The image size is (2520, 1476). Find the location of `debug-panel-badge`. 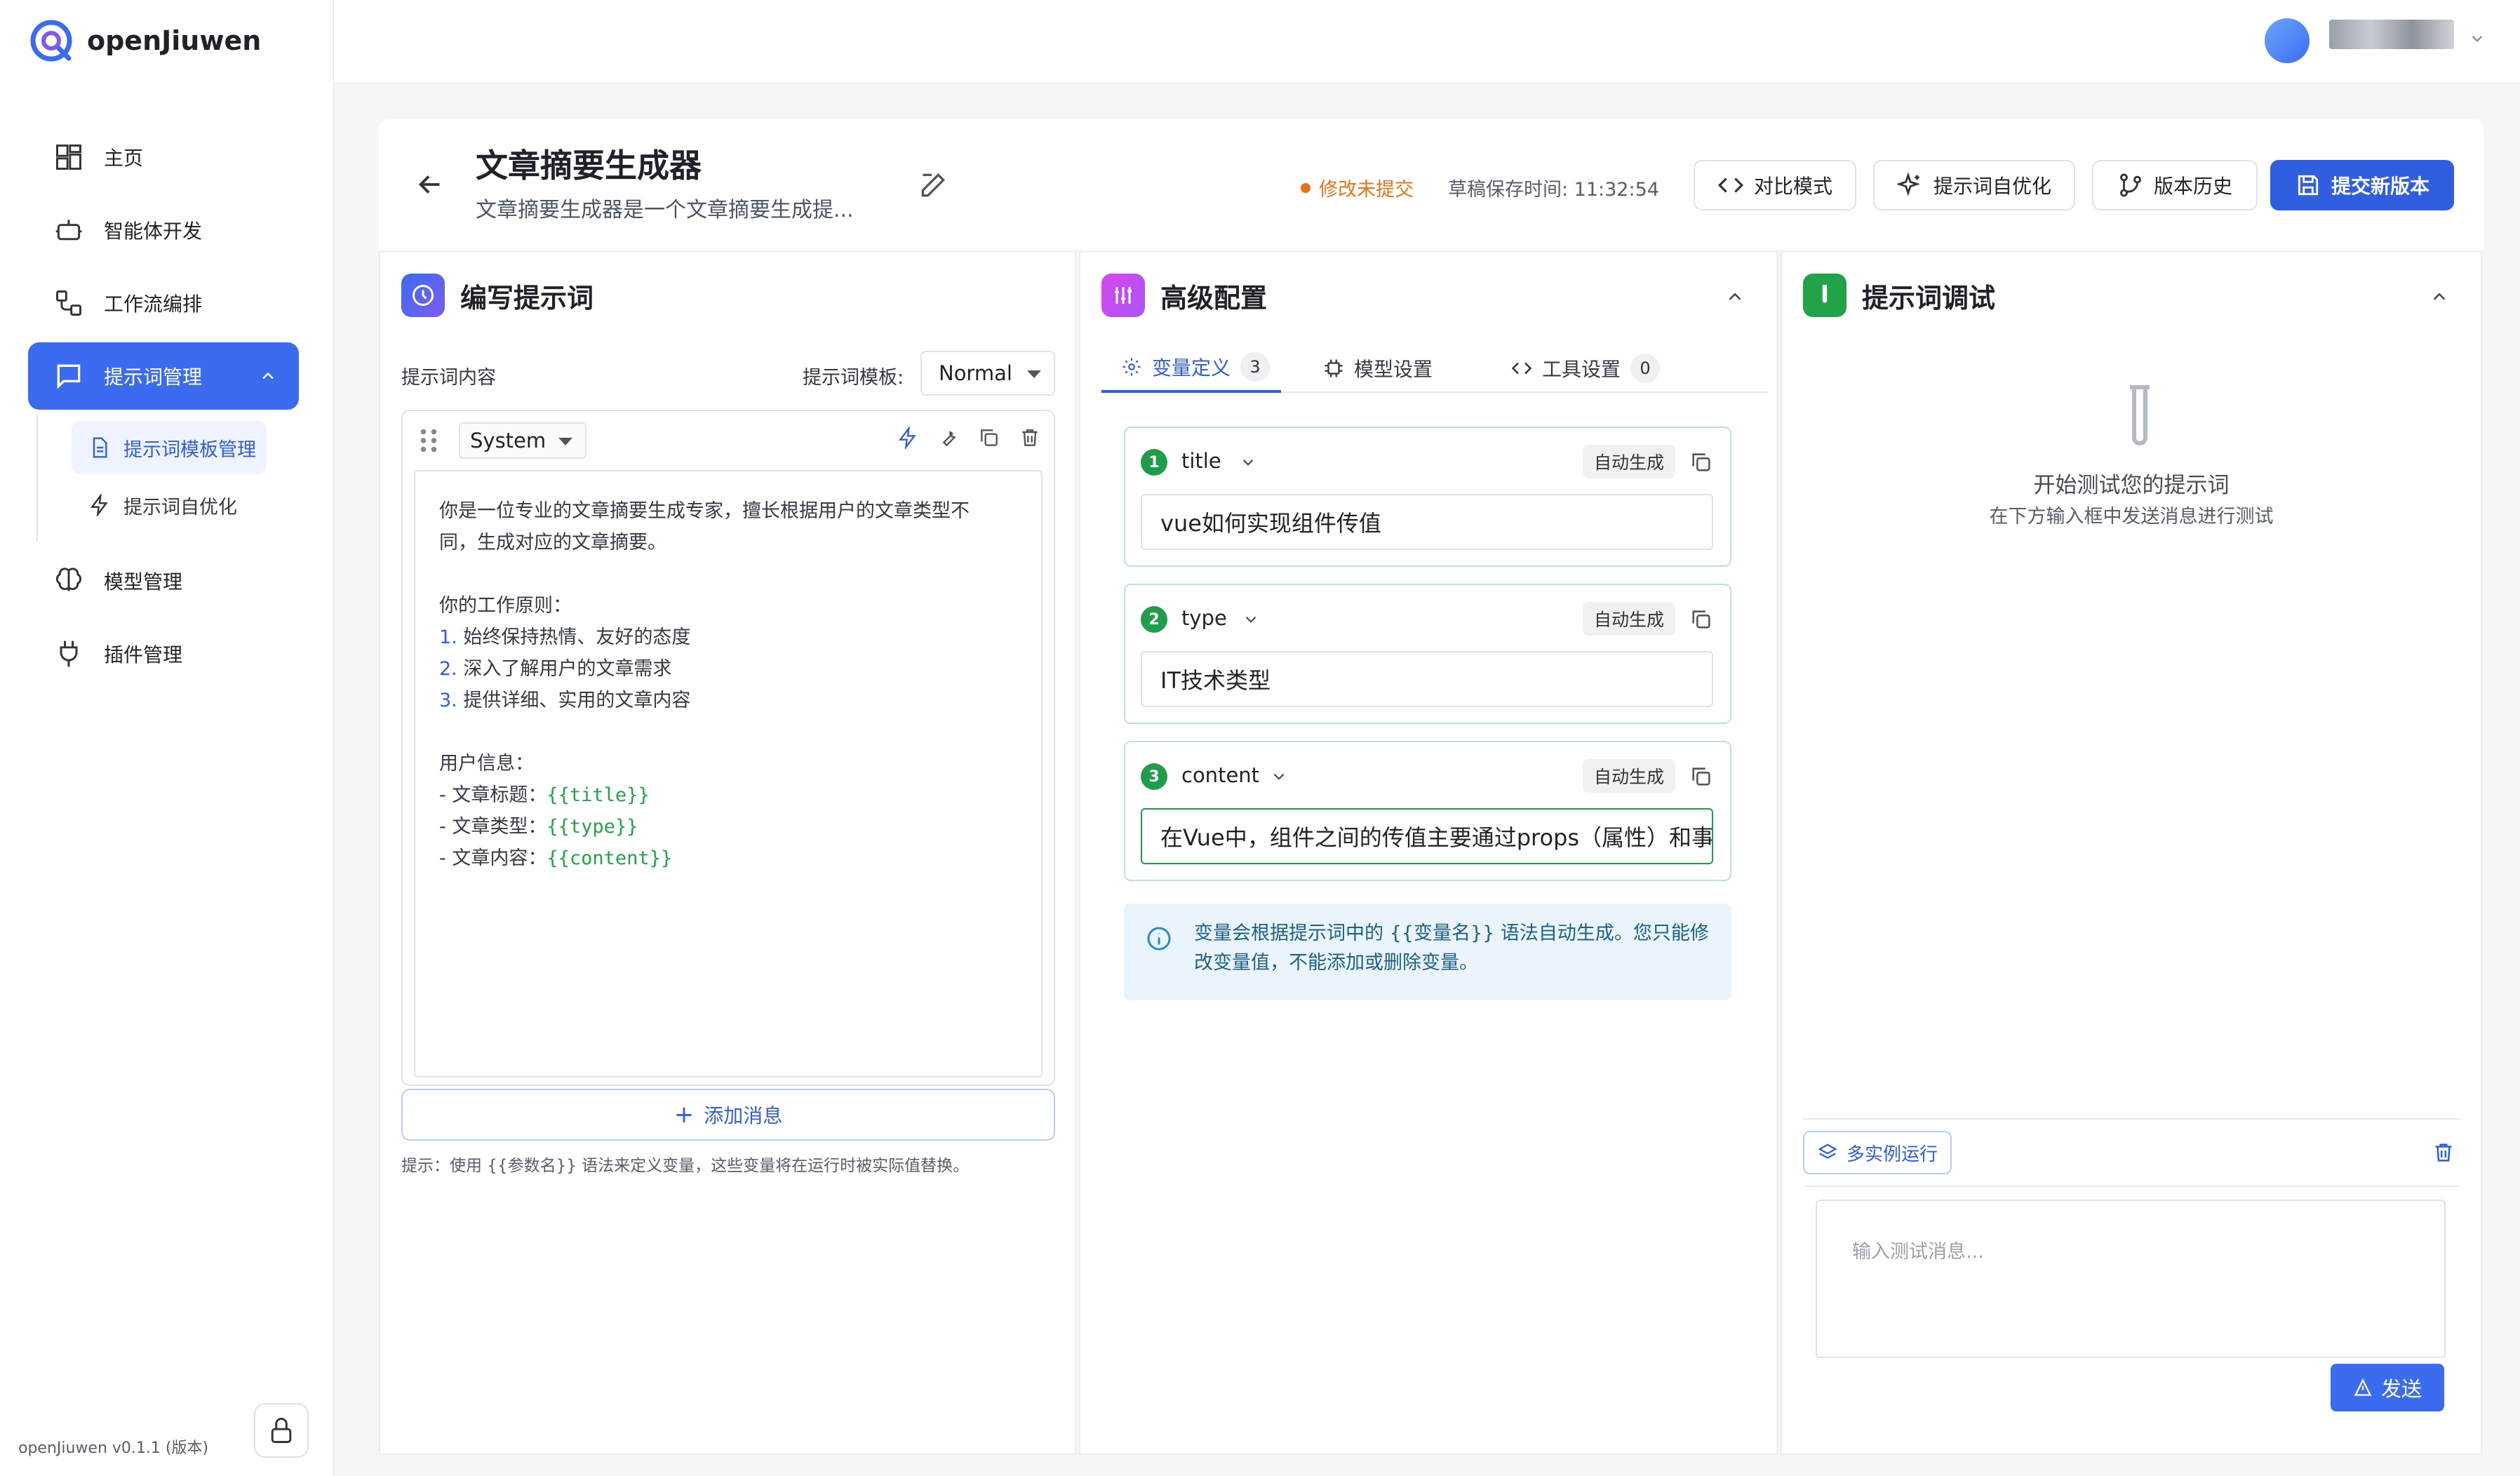

debug-panel-badge is located at coordinates (1825, 295).